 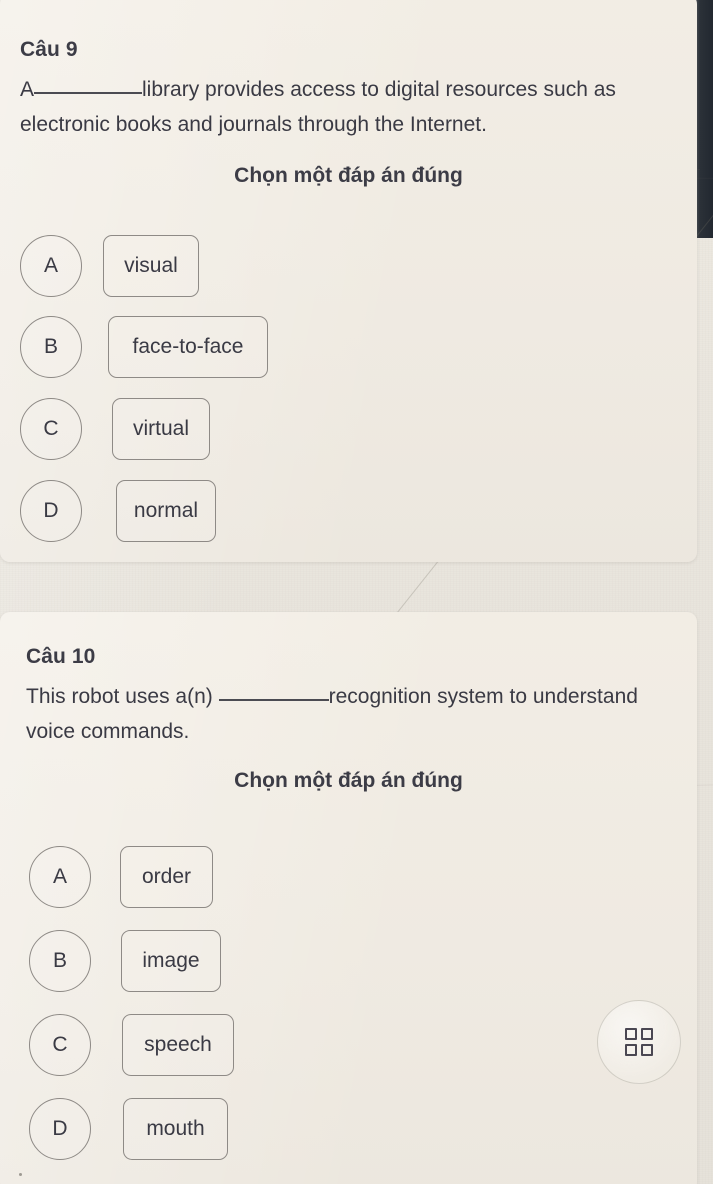 I want to click on option-row: C speech, so click(x=179, y=1045).